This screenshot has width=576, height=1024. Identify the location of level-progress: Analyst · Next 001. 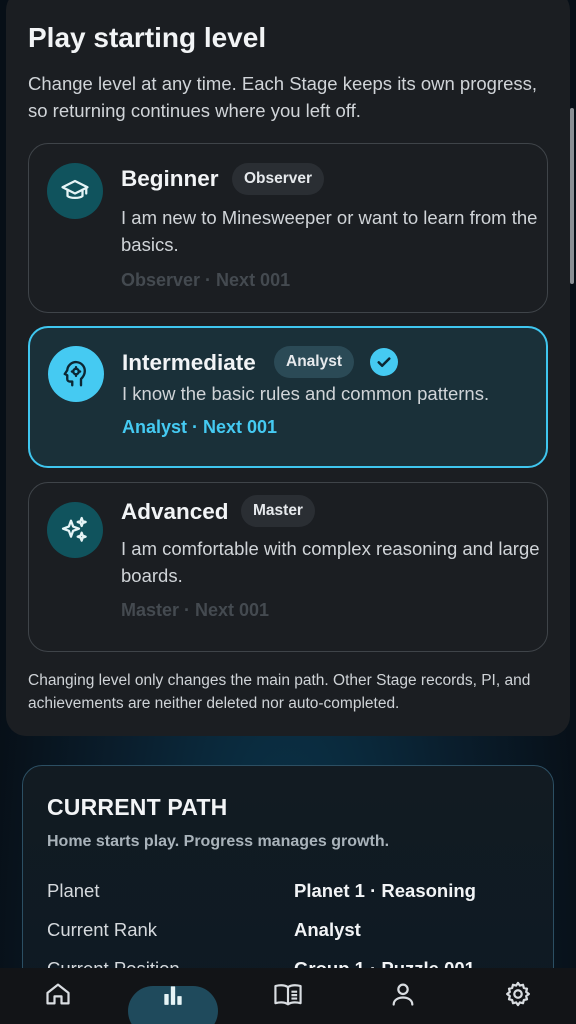
(200, 427).